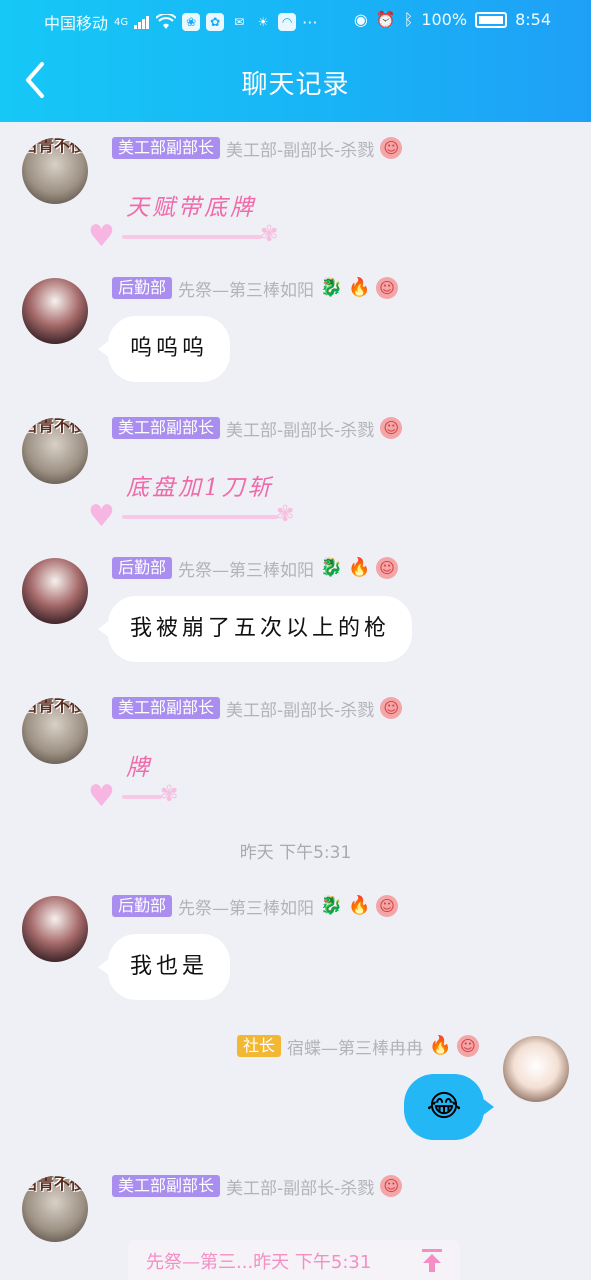 This screenshot has width=591, height=1280. I want to click on clock-time: 8:54, so click(533, 19).